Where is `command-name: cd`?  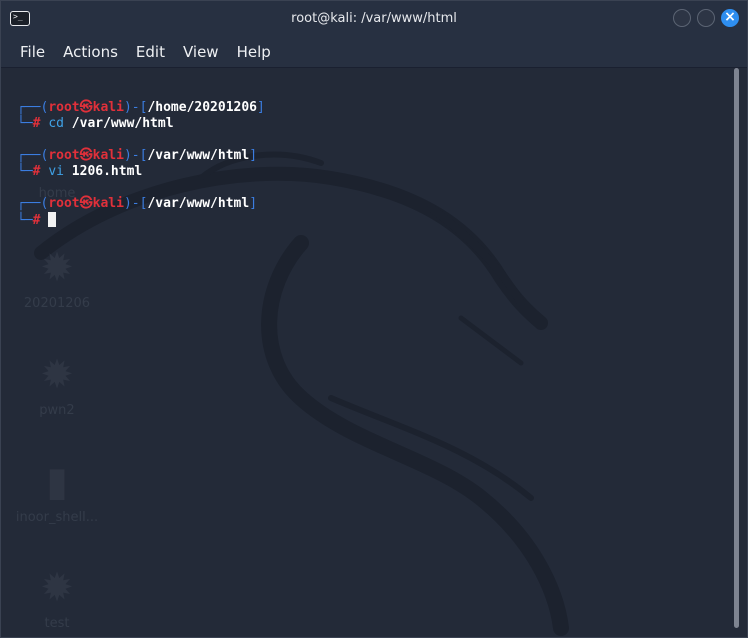
command-name: cd is located at coordinates (56, 123).